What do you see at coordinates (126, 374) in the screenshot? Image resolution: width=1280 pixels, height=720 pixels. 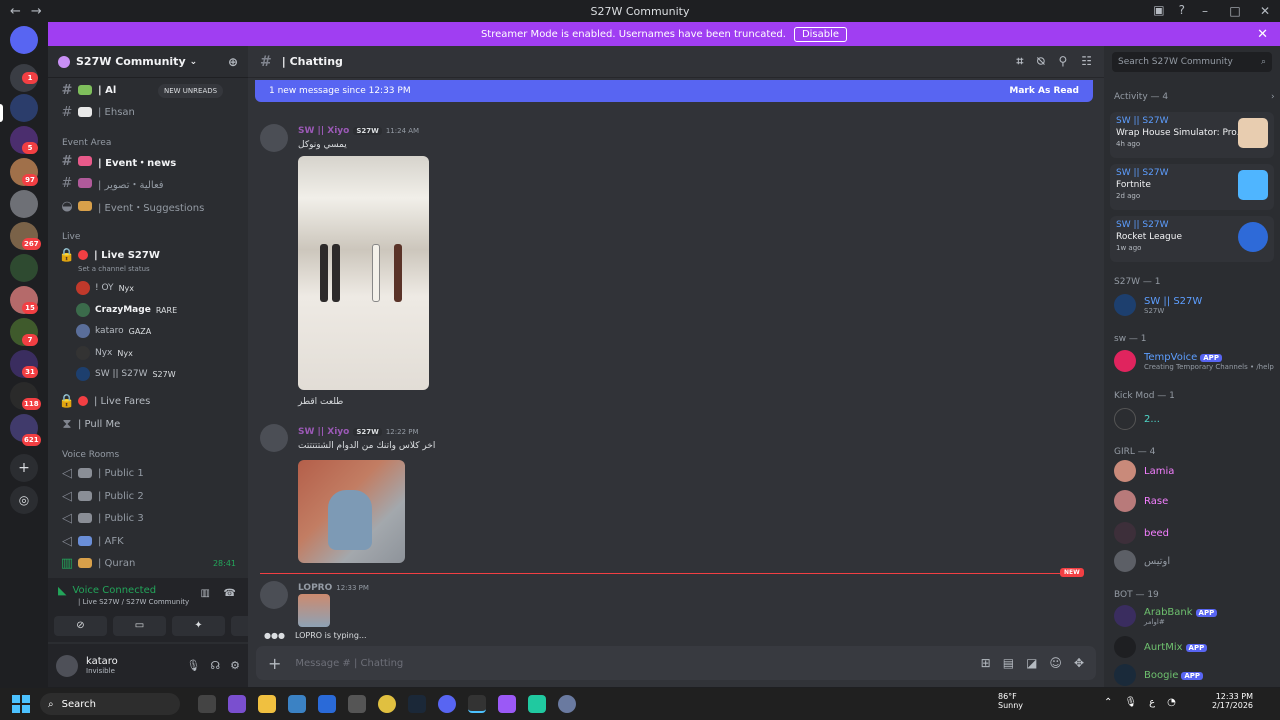 I see `voice-member: SW || S27W S27W` at bounding box center [126, 374].